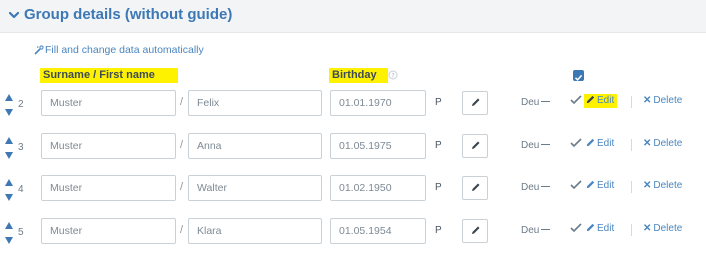 Image resolution: width=706 pixels, height=260 pixels. I want to click on autofill-label: Fill and change data automatically, so click(124, 50).